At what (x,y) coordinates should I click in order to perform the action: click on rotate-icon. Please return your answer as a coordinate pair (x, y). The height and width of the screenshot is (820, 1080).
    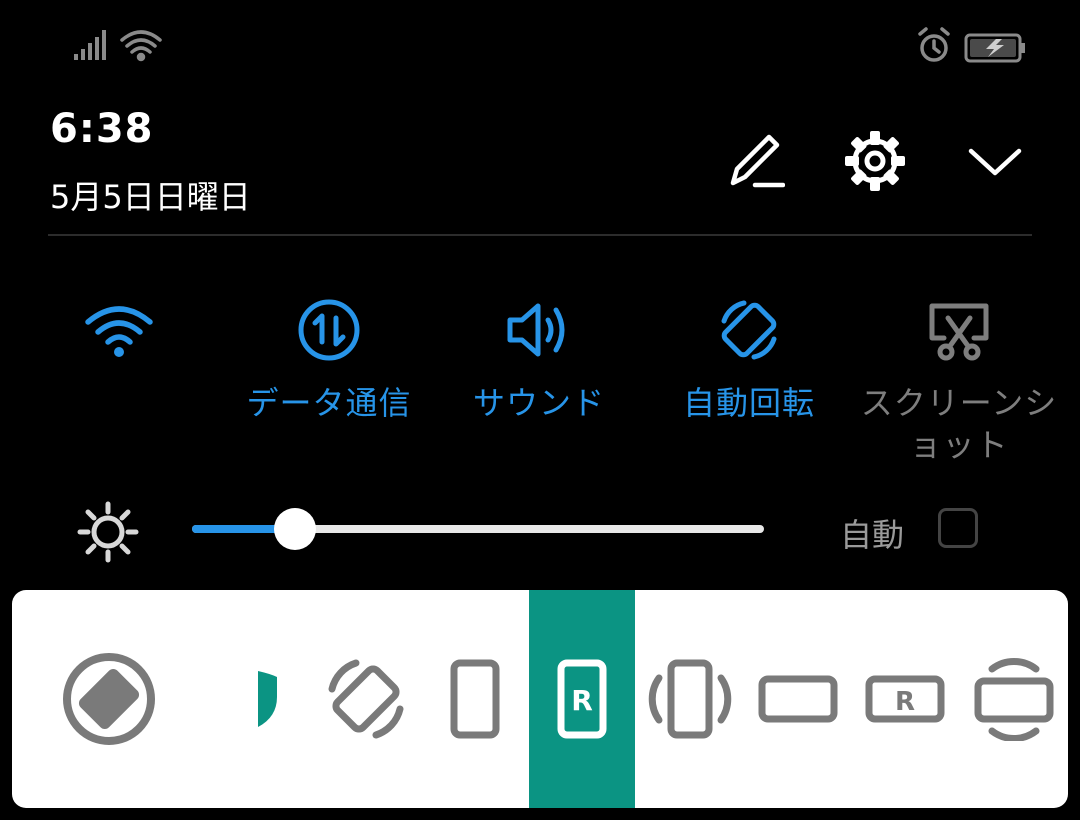
    Looking at the image, I should click on (366, 699).